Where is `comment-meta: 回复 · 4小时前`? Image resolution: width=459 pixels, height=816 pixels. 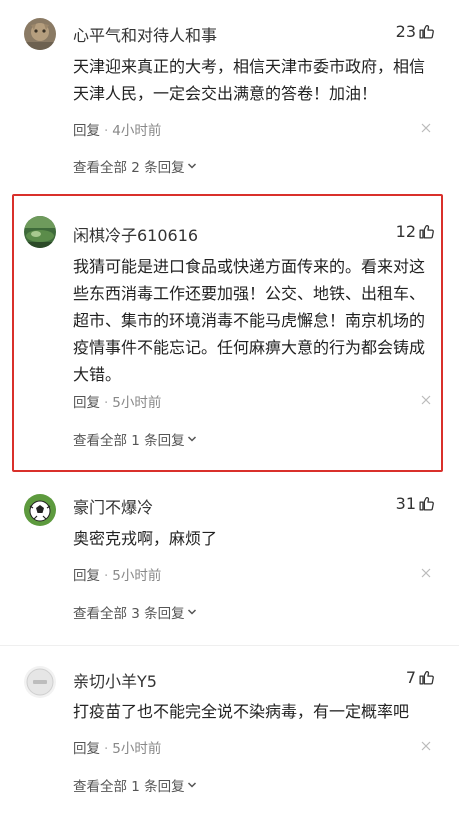 comment-meta: 回复 · 4小时前 is located at coordinates (117, 131).